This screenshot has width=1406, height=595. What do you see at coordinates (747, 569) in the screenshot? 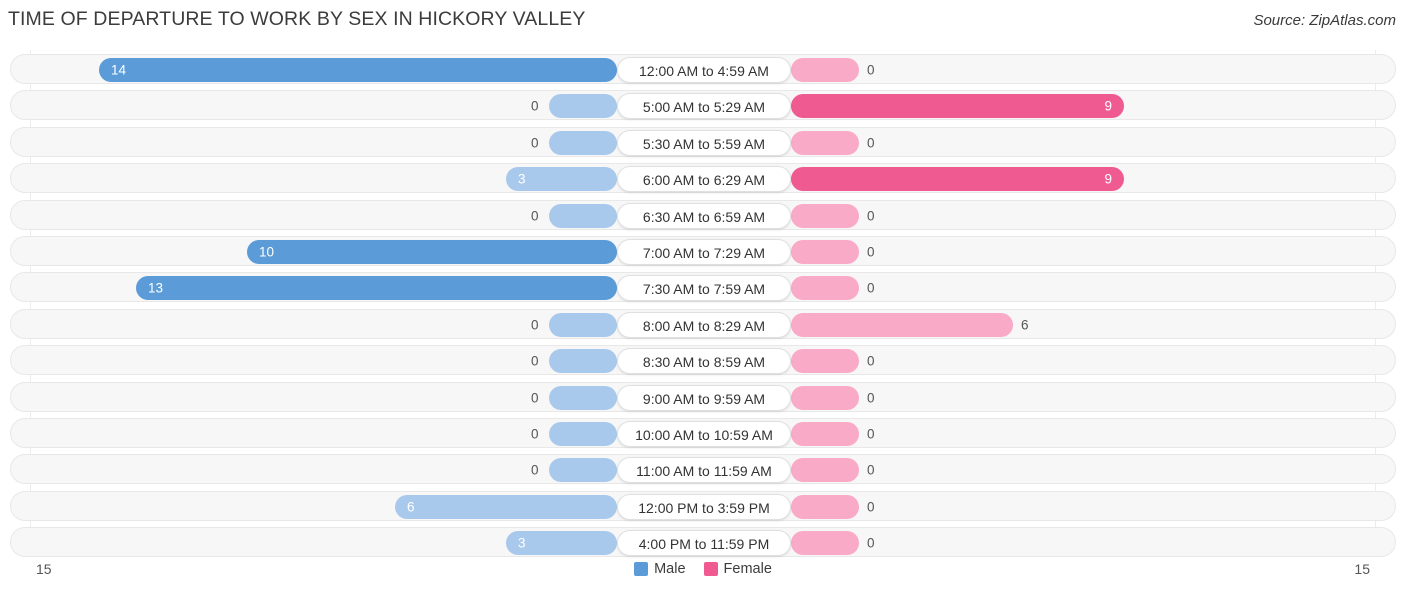
I see `legend-label: Female` at bounding box center [747, 569].